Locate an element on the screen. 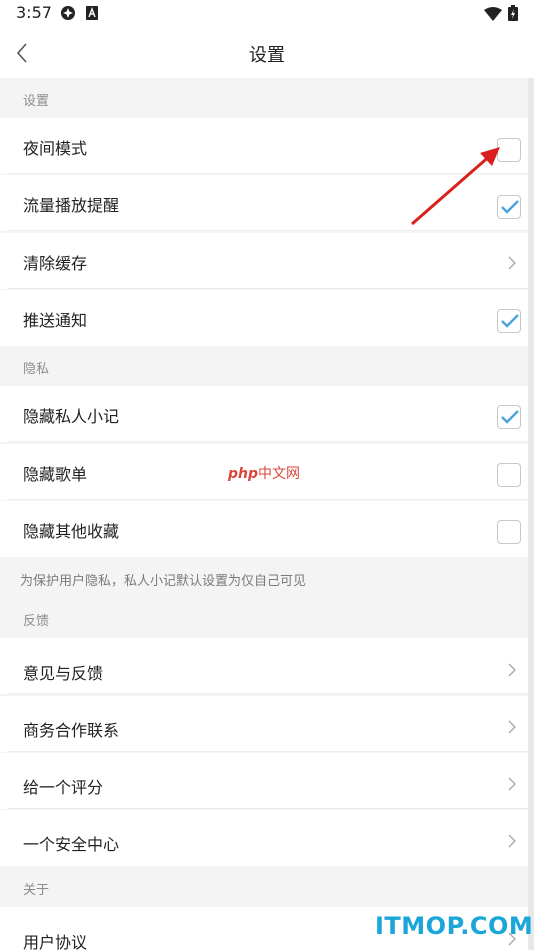 Image resolution: width=534 pixels, height=950 pixels. row-label: 一个安全中心 is located at coordinates (71, 844).